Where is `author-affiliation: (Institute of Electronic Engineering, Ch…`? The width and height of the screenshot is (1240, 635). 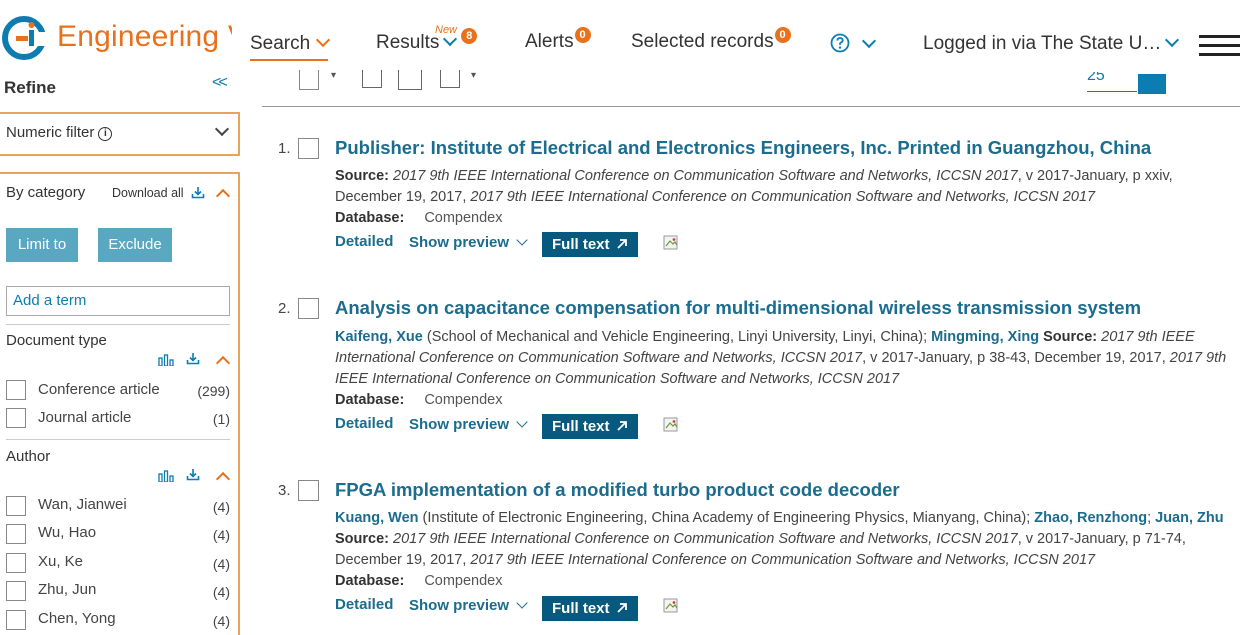
author-affiliation: (Institute of Electronic Engineering, Ch… is located at coordinates (726, 518).